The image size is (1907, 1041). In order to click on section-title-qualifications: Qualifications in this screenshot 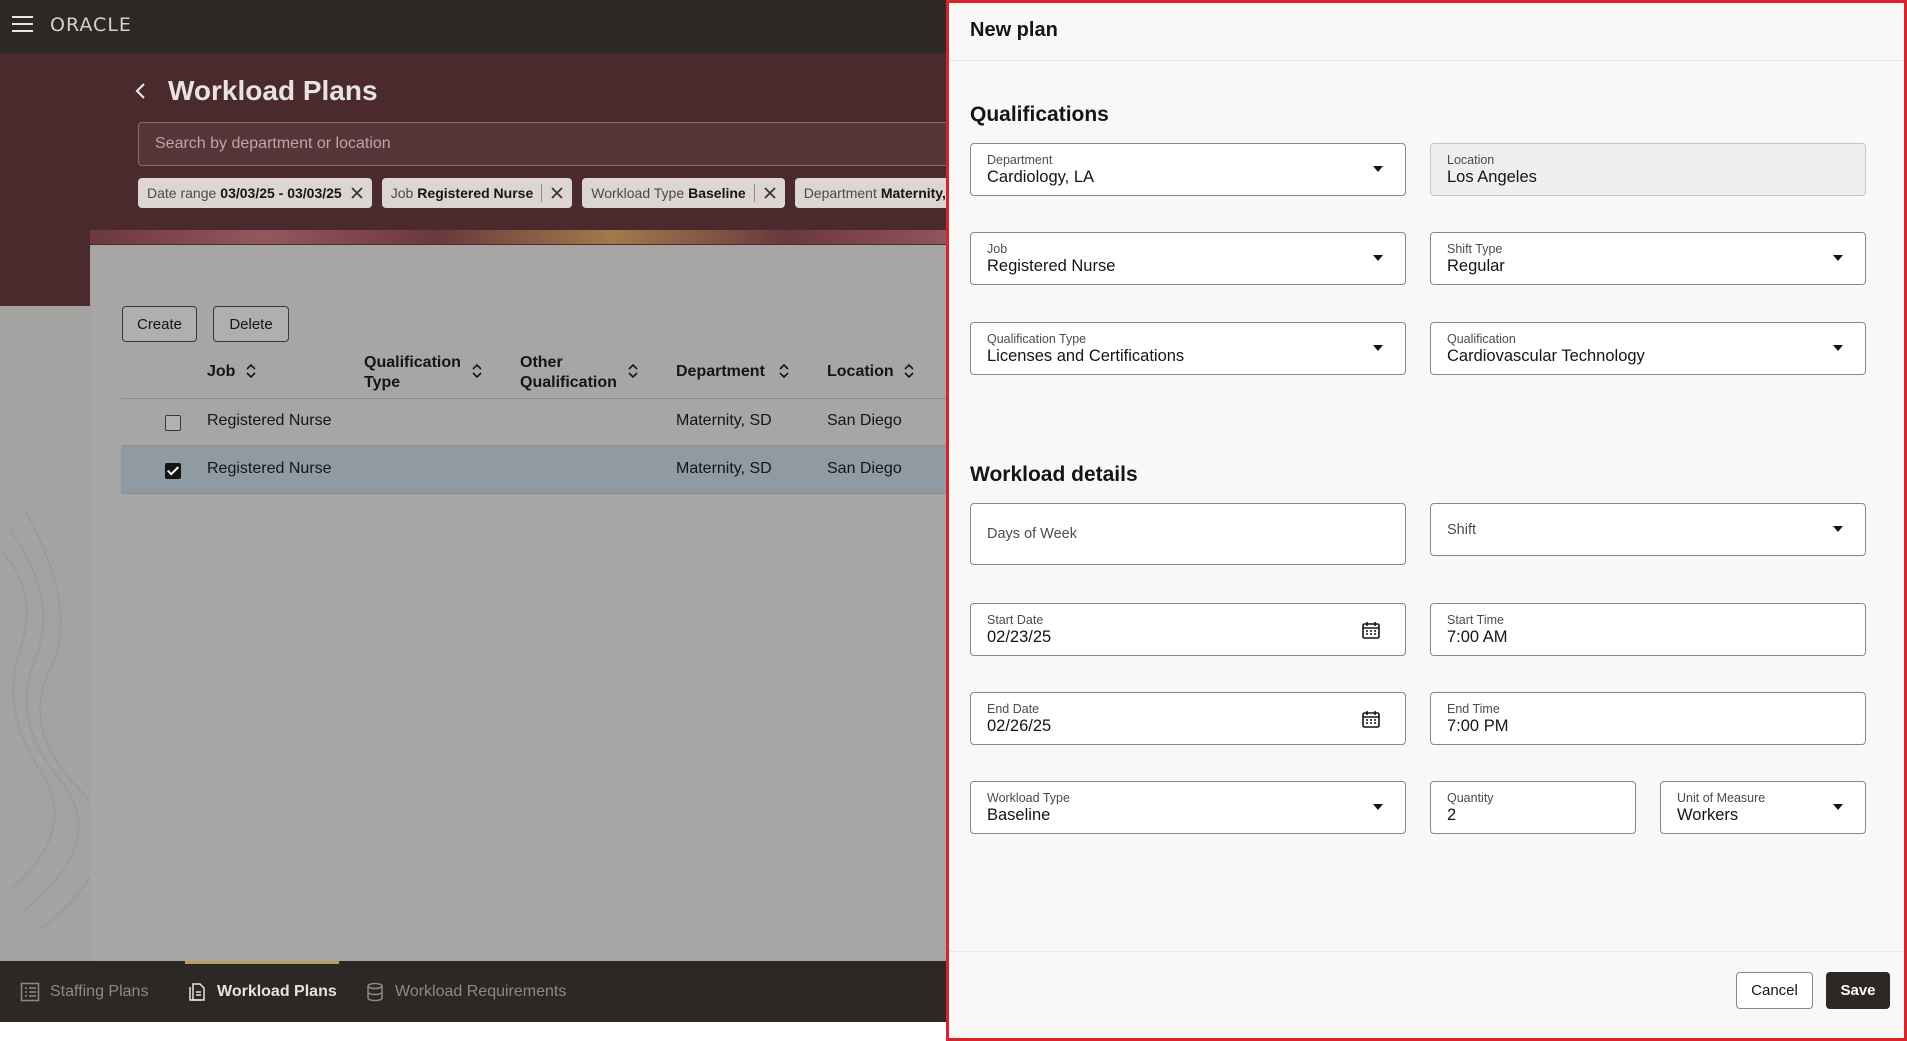, I will do `click(1039, 114)`.